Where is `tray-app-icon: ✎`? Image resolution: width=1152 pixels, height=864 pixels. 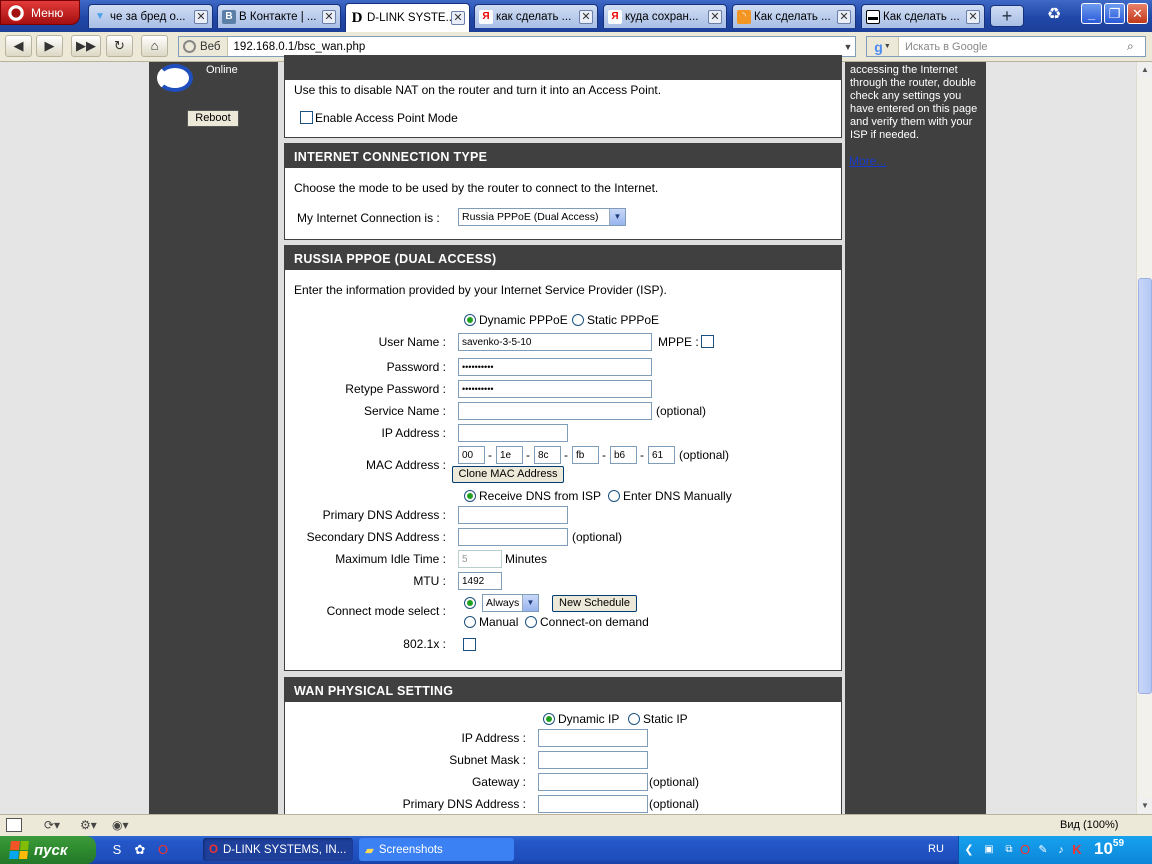 tray-app-icon: ✎ is located at coordinates (1043, 850).